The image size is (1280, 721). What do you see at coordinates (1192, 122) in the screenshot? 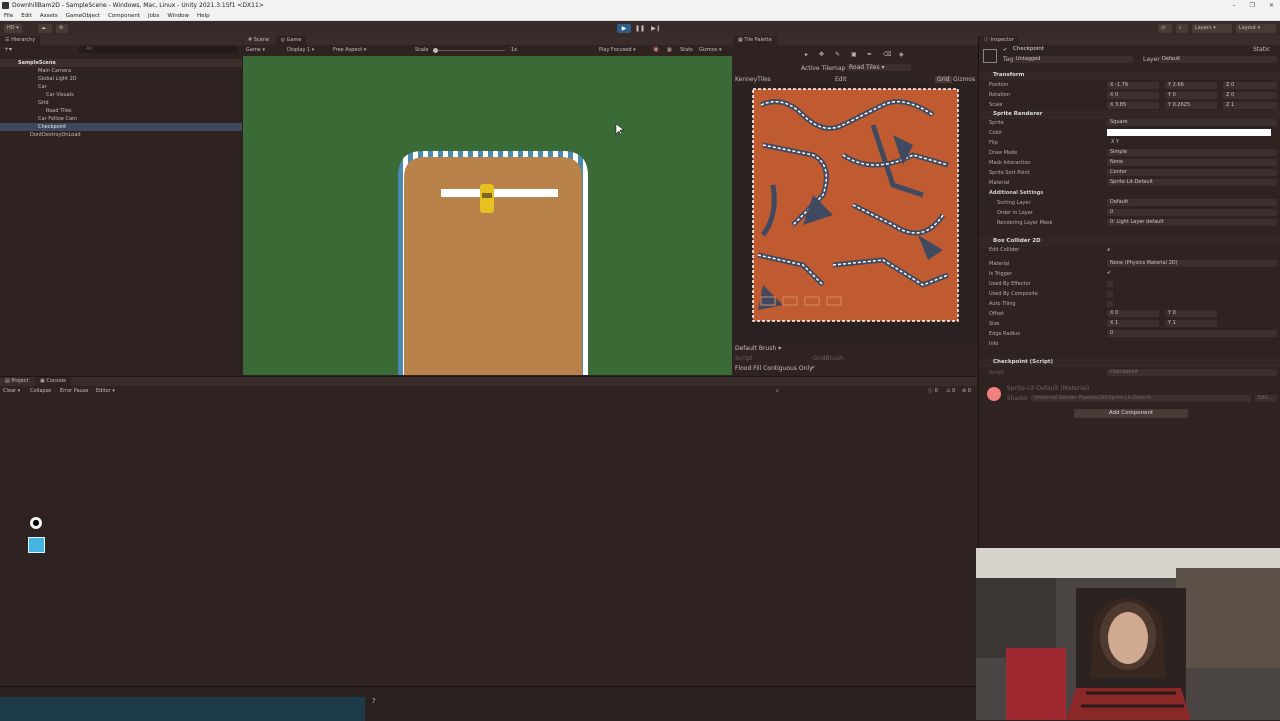
I see `sprite-field: Square` at bounding box center [1192, 122].